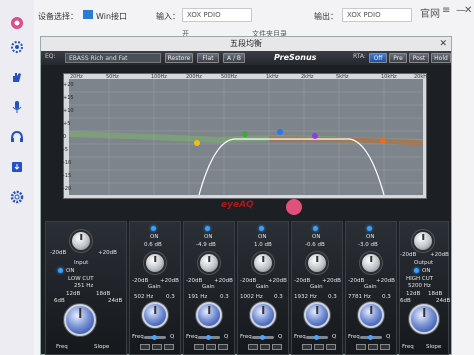  I want to click on close-icon: ✕, so click(468, 10).